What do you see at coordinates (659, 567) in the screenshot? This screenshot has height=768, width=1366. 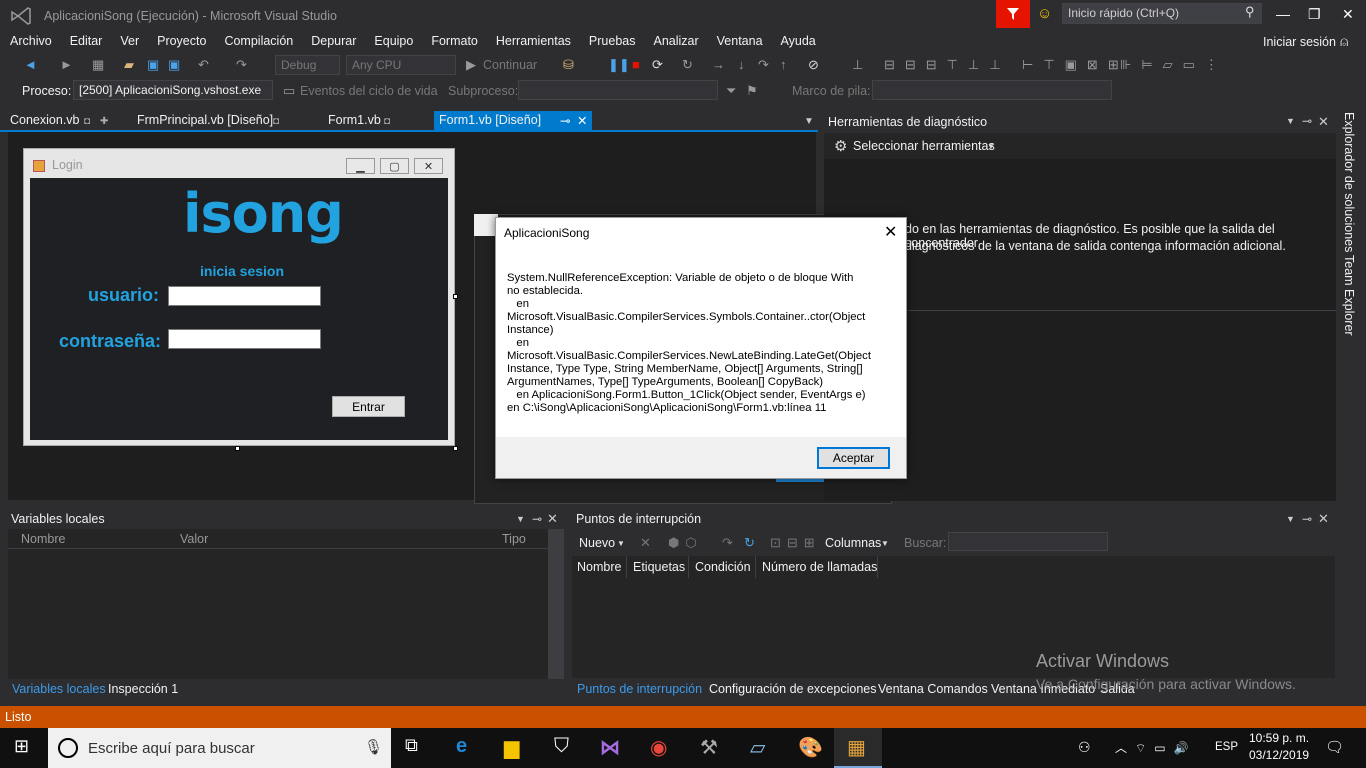 I see `bp-col-labels: Etiquetas` at bounding box center [659, 567].